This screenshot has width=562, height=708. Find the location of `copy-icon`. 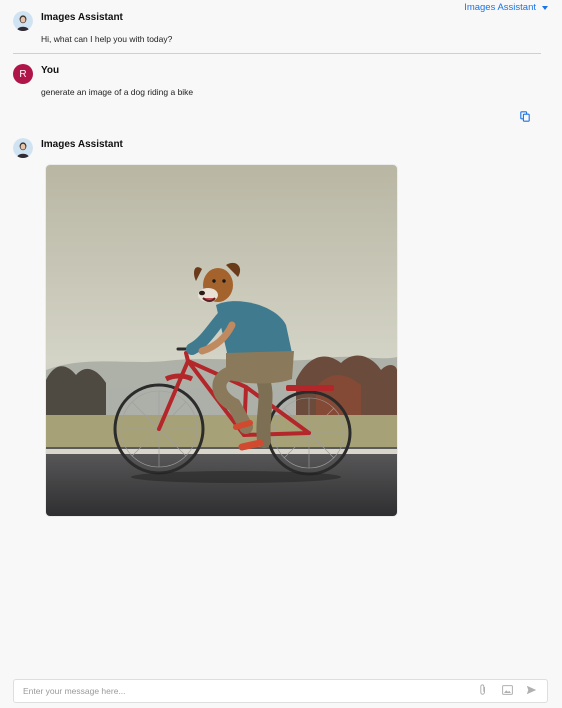

copy-icon is located at coordinates (525, 118).